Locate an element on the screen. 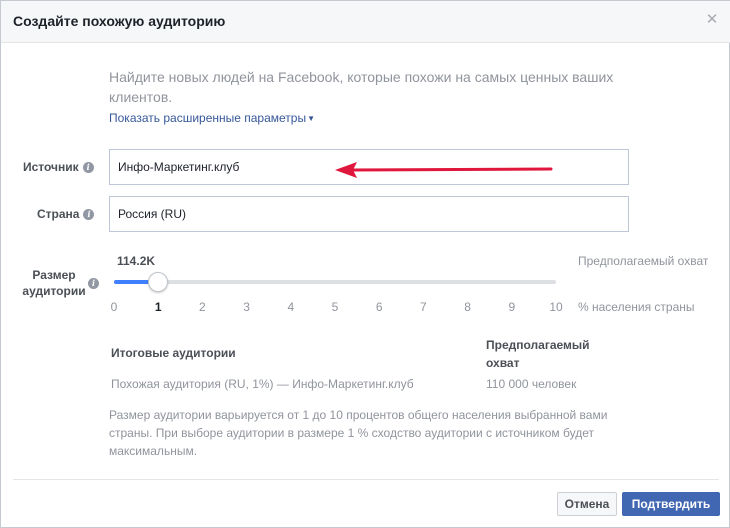  show-advanced-options-link: Показать расширенные параметры▼ is located at coordinates (212, 118).